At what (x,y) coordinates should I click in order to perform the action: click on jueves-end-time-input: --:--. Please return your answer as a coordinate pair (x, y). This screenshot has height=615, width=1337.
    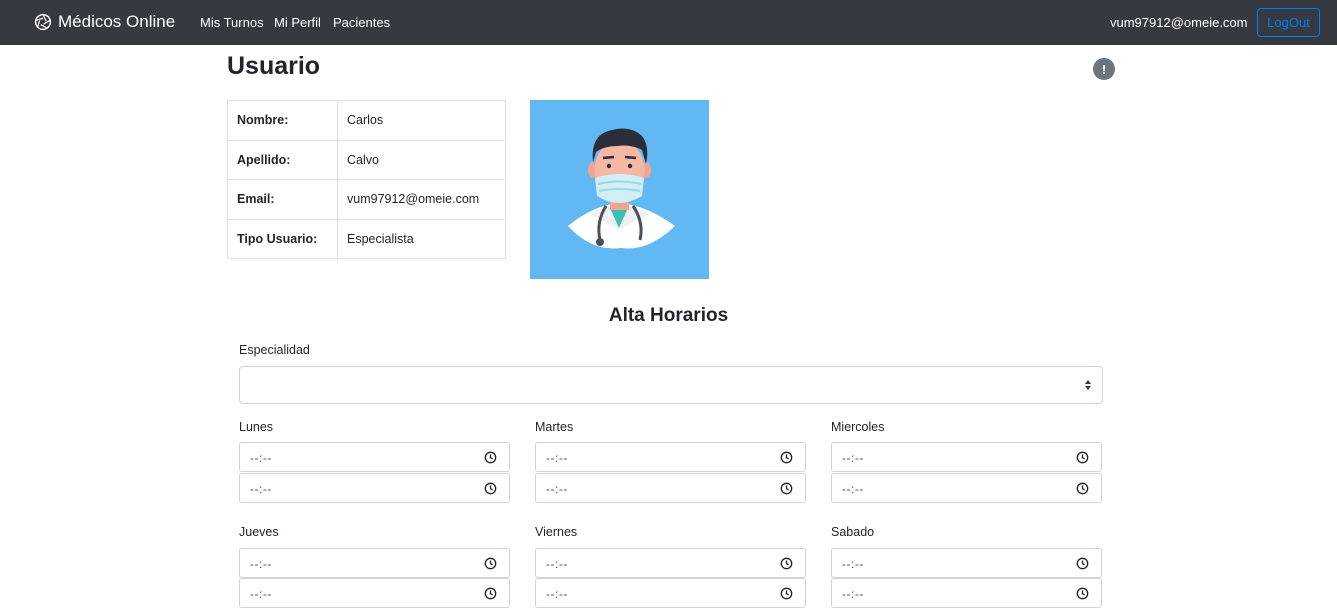
    Looking at the image, I should click on (374, 593).